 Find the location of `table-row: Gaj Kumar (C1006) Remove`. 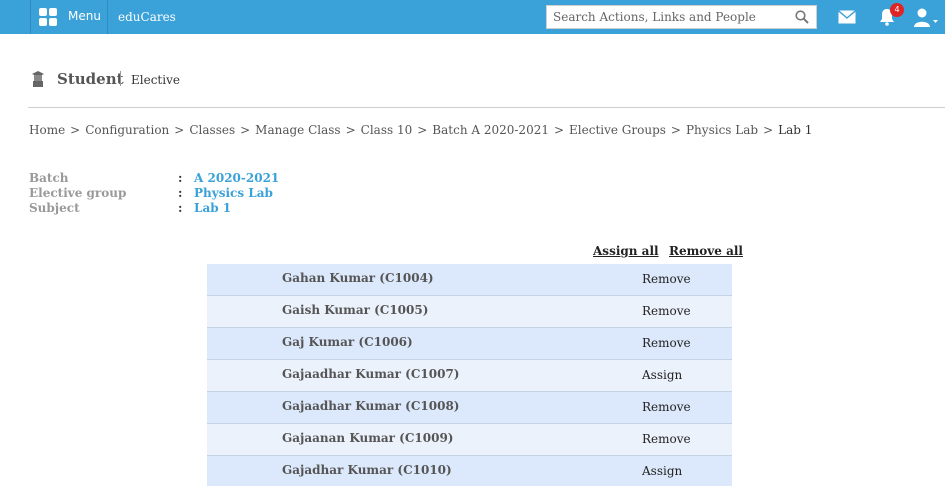

table-row: Gaj Kumar (C1006) Remove is located at coordinates (469, 344).